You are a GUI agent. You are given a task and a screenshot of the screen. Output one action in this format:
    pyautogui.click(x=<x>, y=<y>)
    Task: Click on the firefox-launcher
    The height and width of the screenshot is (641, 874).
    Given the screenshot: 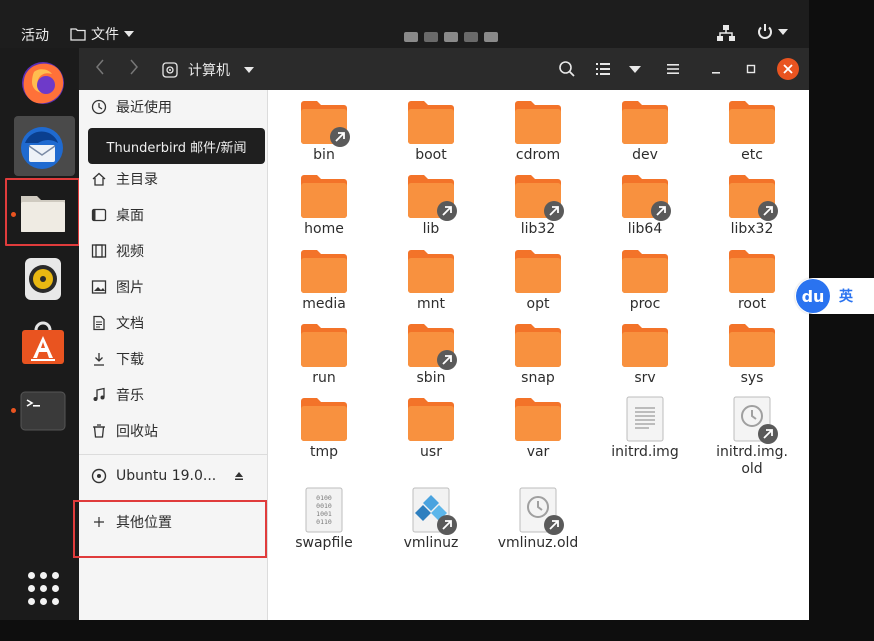 What is the action you would take?
    pyautogui.click(x=44, y=84)
    